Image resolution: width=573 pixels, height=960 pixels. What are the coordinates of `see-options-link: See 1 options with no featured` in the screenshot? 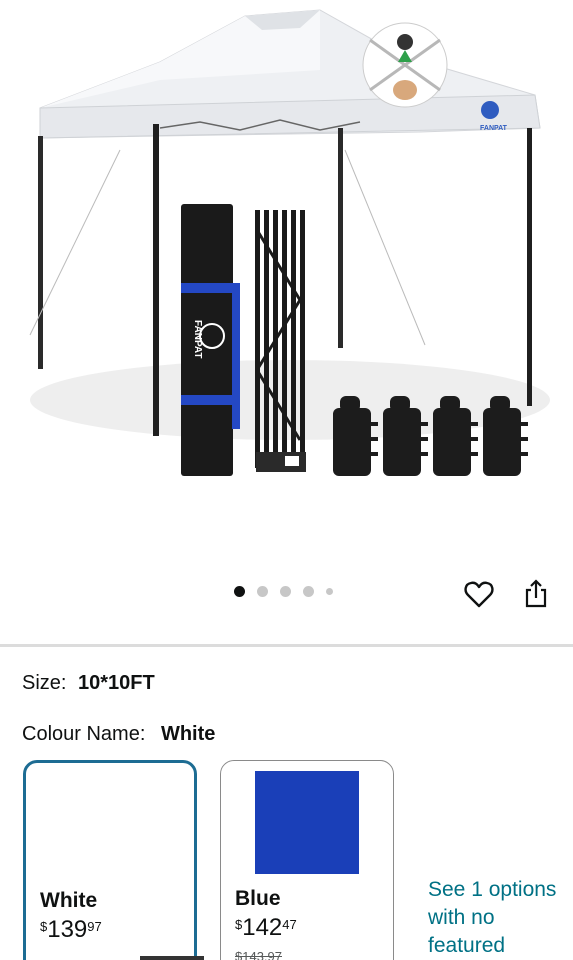 It's located at (500, 918).